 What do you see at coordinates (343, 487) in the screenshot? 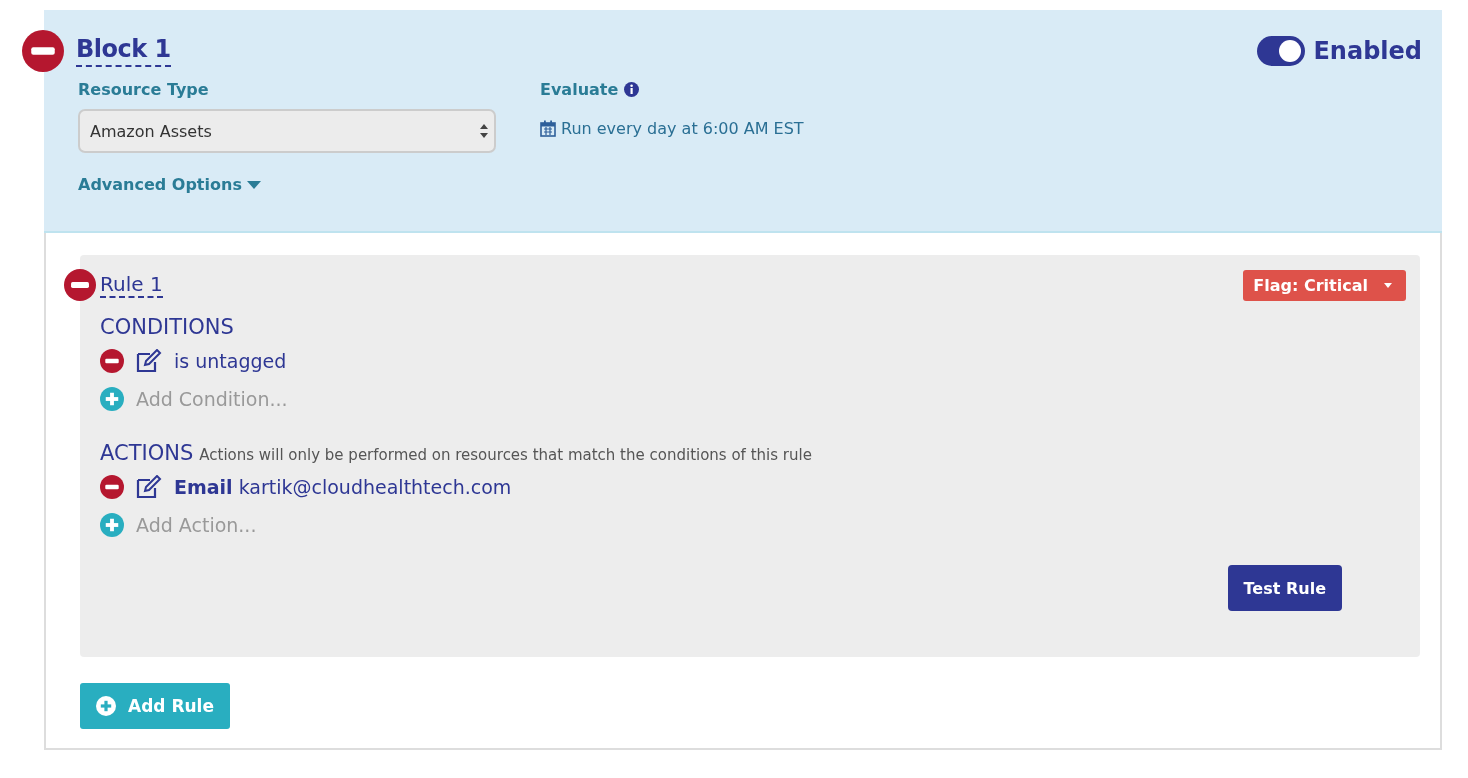
I see `action-text: Email kartik@cloudhealthtech.com` at bounding box center [343, 487].